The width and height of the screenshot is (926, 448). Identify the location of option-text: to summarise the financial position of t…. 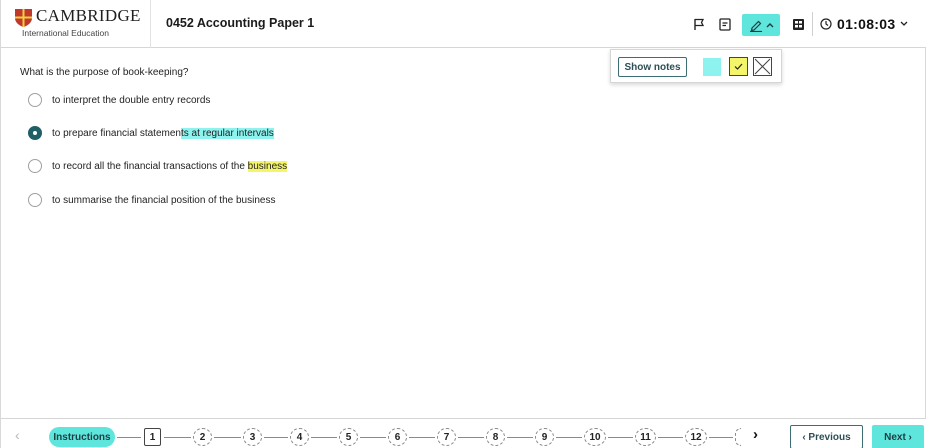
(164, 200).